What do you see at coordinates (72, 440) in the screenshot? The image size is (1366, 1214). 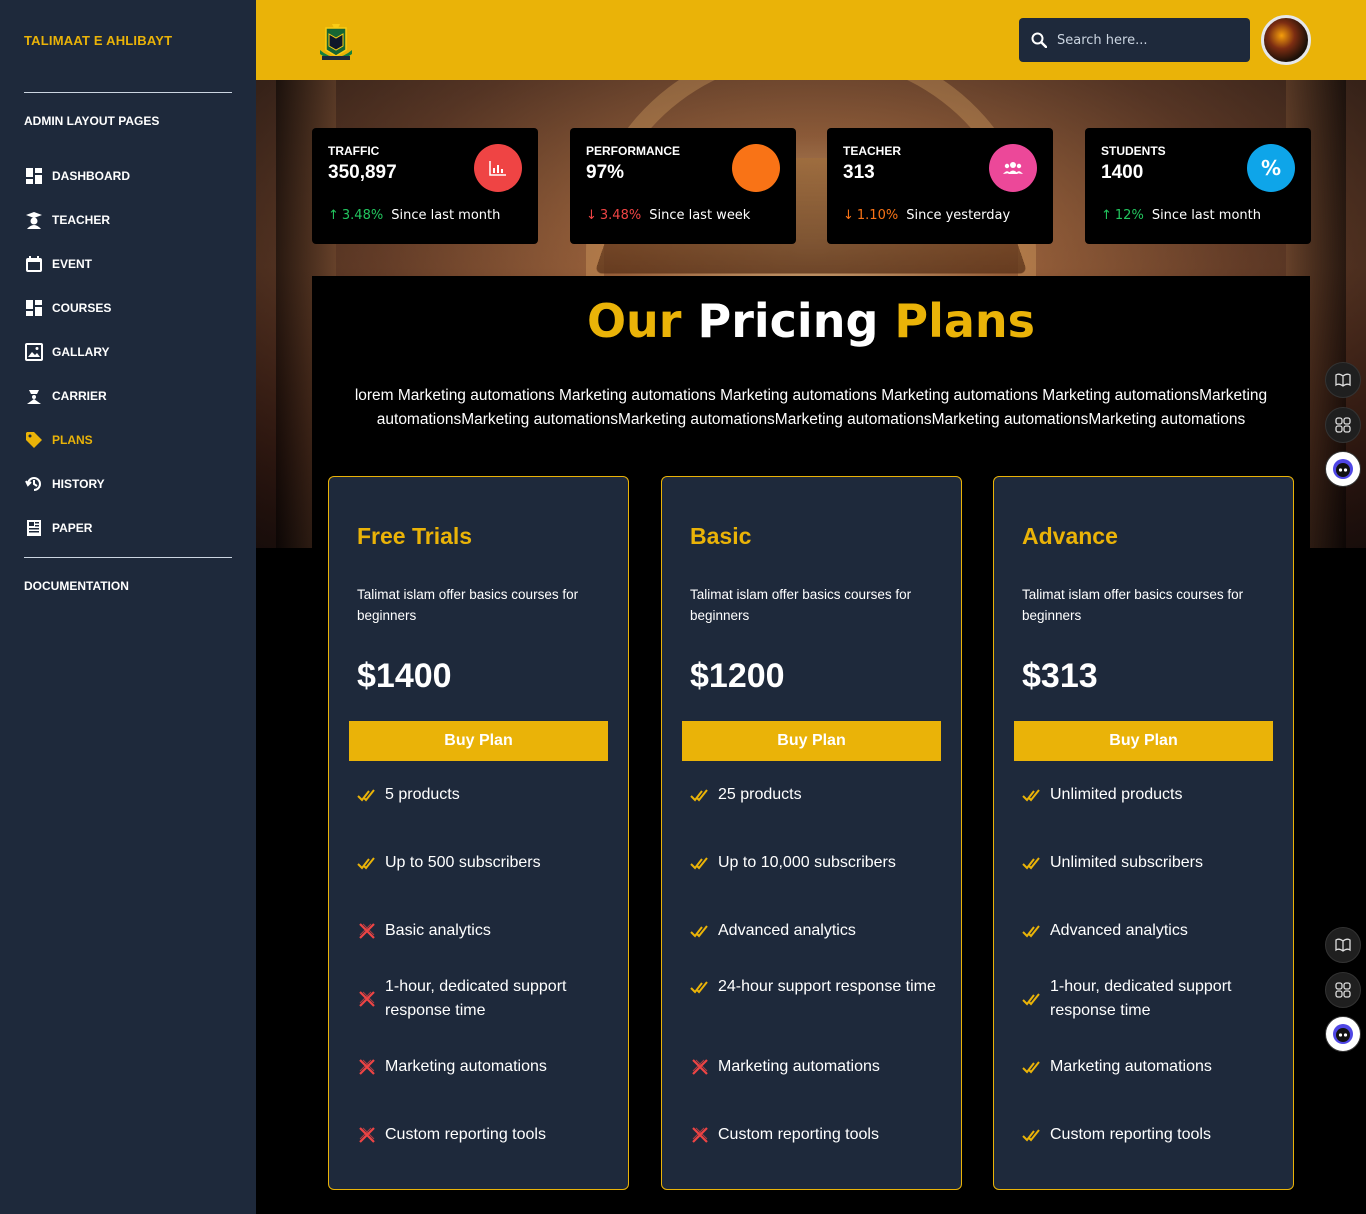 I see `sidebar-item-label: PLANS` at bounding box center [72, 440].